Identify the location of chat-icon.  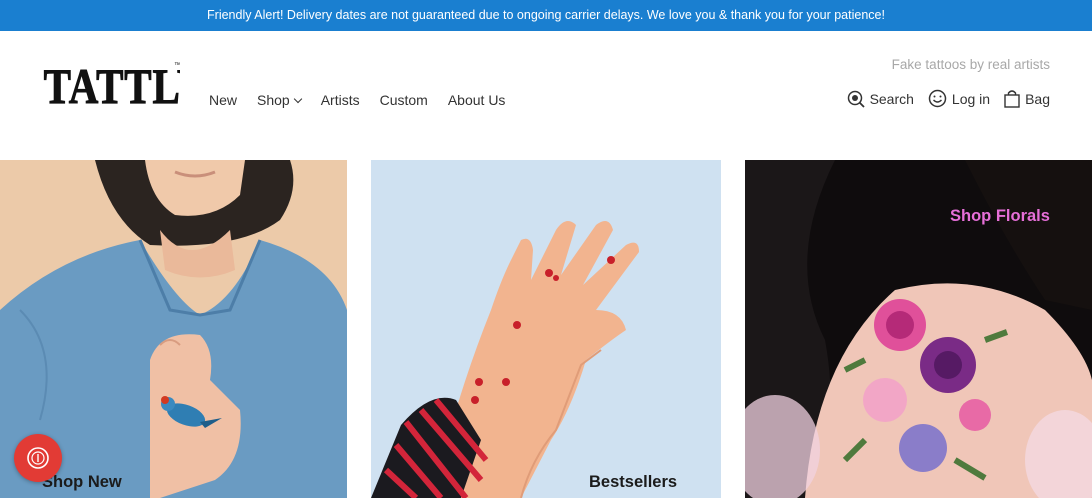
(38, 458).